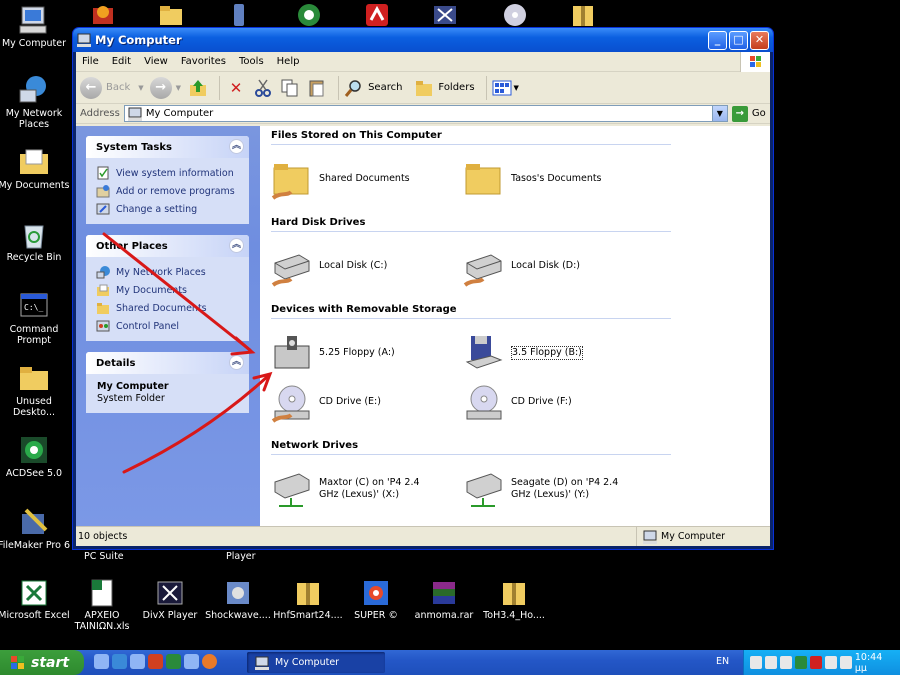 The image size is (900, 675). I want to click on taskbar-button-my-computer: My Computer, so click(316, 662).